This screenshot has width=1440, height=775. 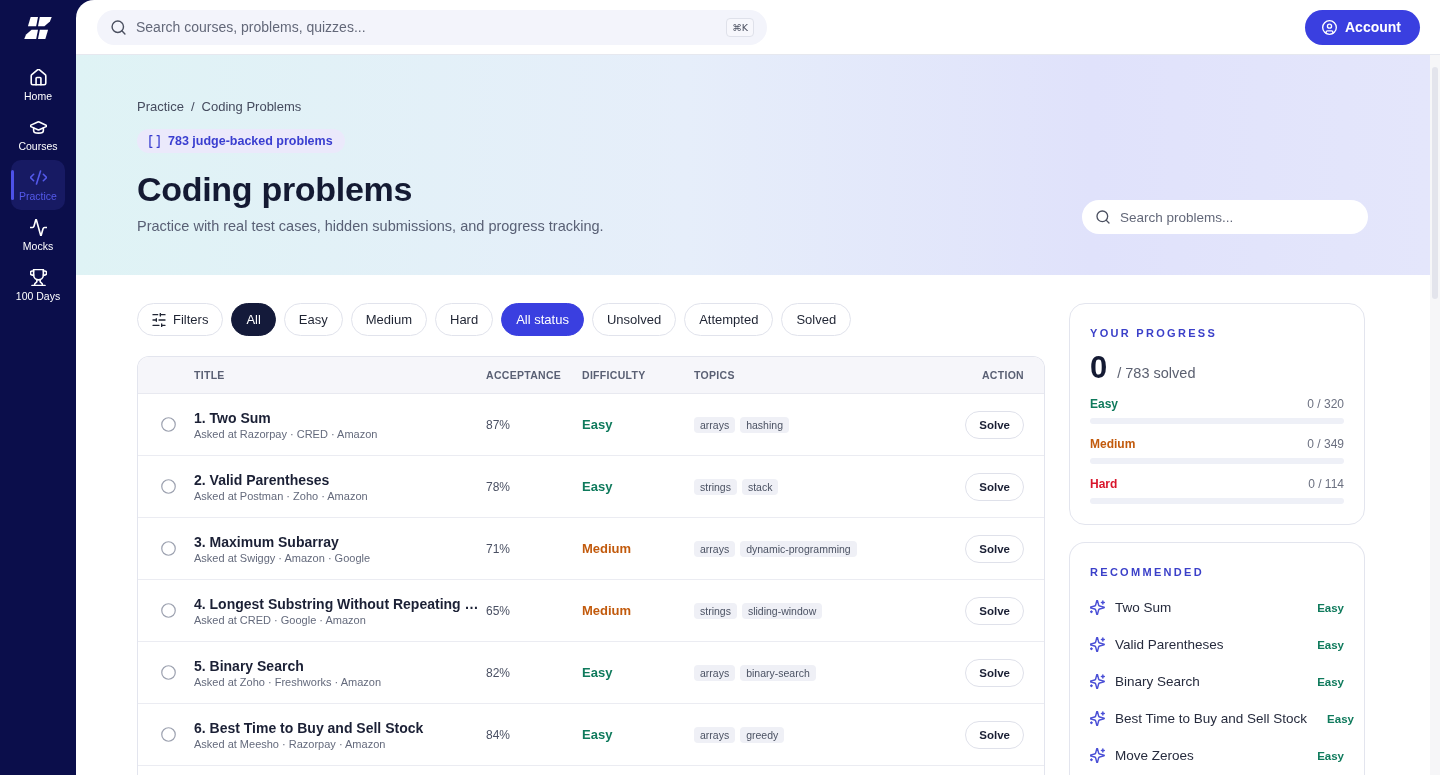 I want to click on page-title: Coding problems, so click(x=275, y=189).